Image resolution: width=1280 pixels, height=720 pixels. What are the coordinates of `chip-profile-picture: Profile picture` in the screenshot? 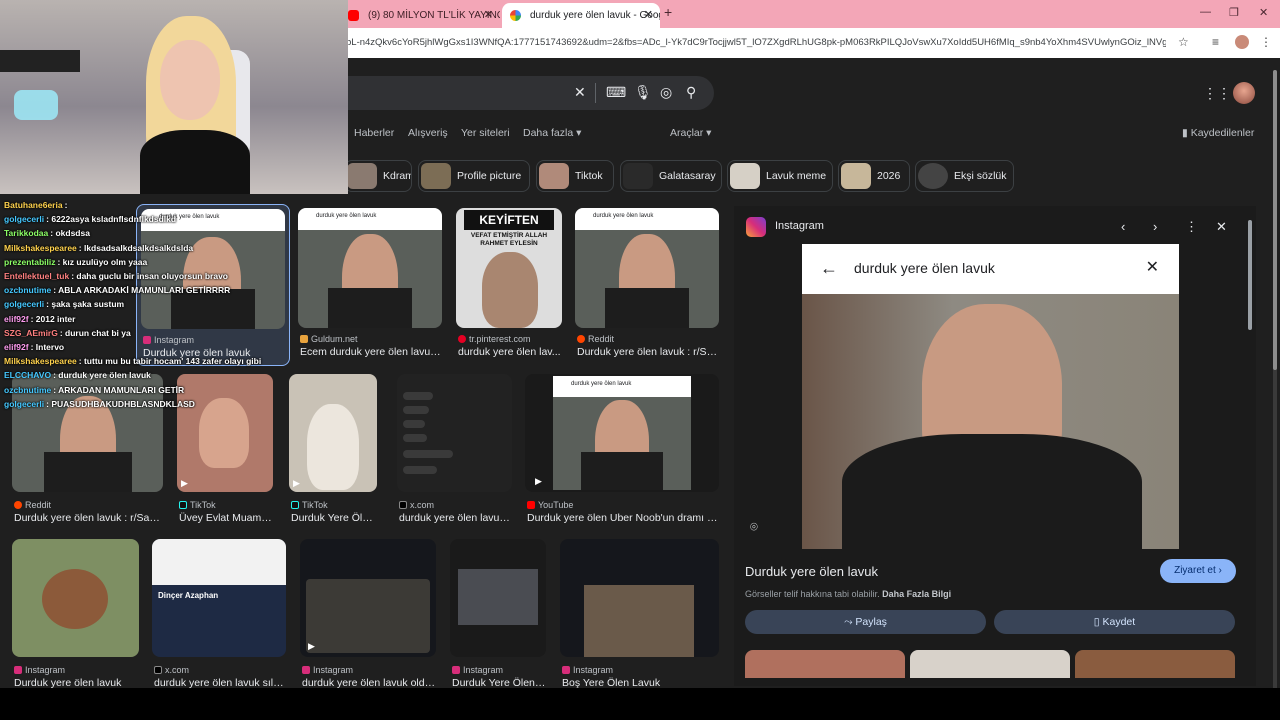 It's located at (474, 176).